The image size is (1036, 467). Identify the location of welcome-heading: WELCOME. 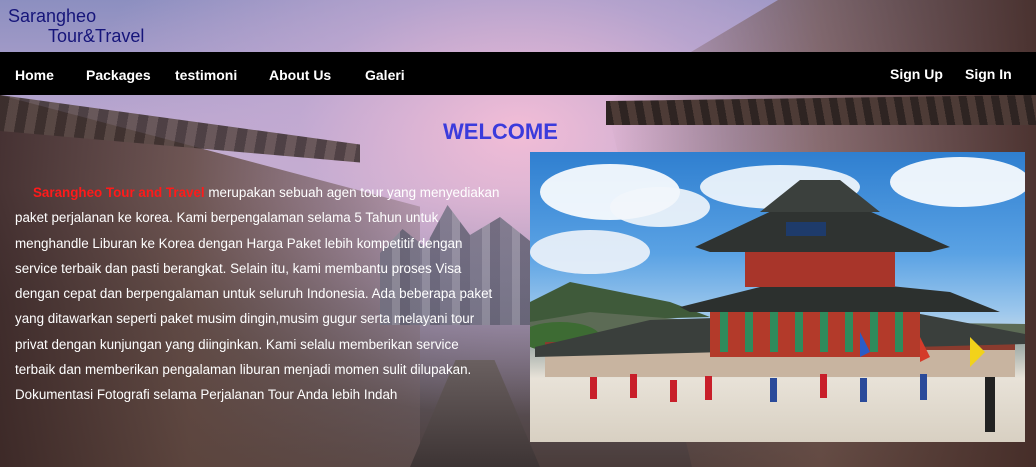
(500, 131).